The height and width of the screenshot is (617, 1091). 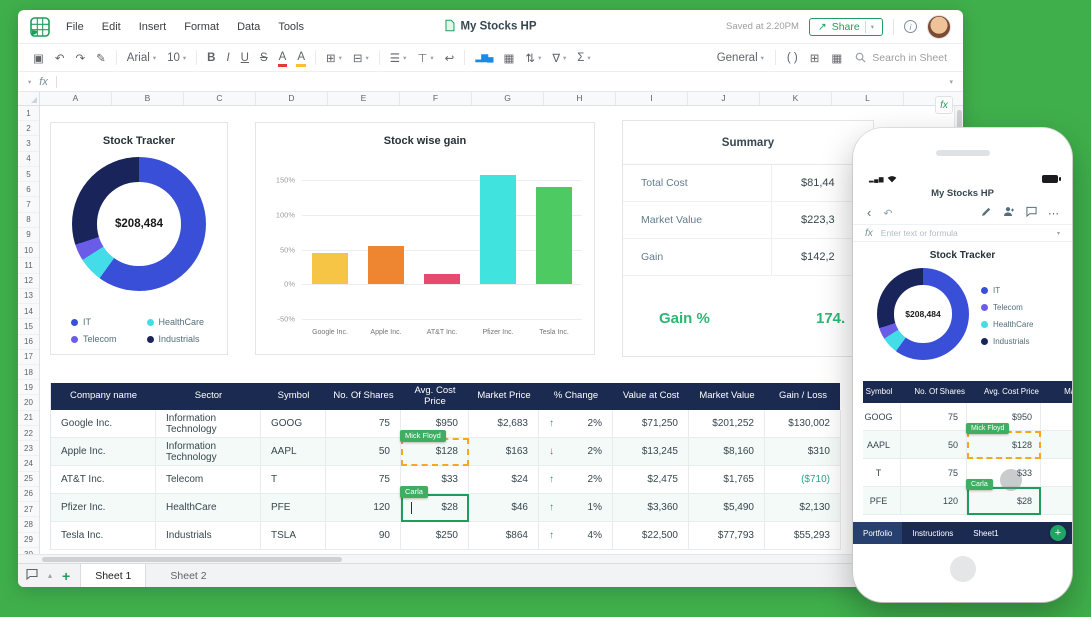 I want to click on col-header-shares: No. Of Shares, so click(x=363, y=396).